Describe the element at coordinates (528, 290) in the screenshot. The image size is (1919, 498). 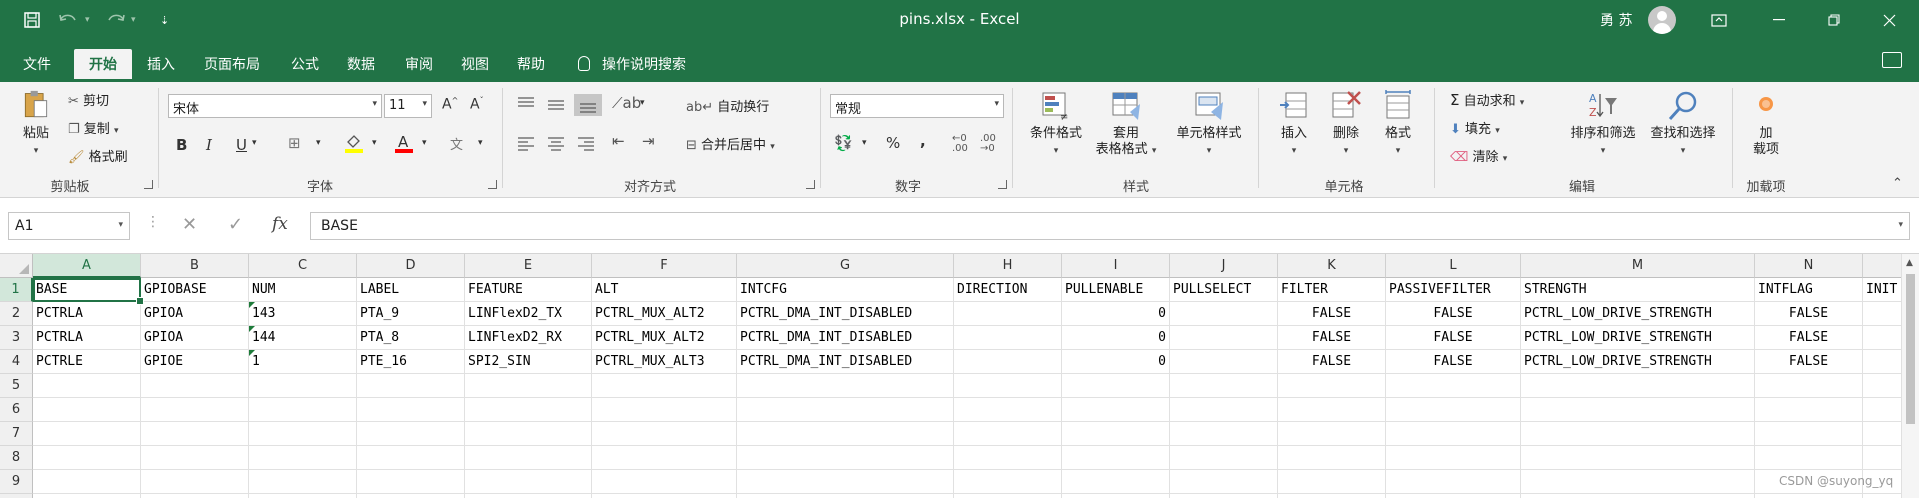
I see `header-cell: FEATURE` at that location.